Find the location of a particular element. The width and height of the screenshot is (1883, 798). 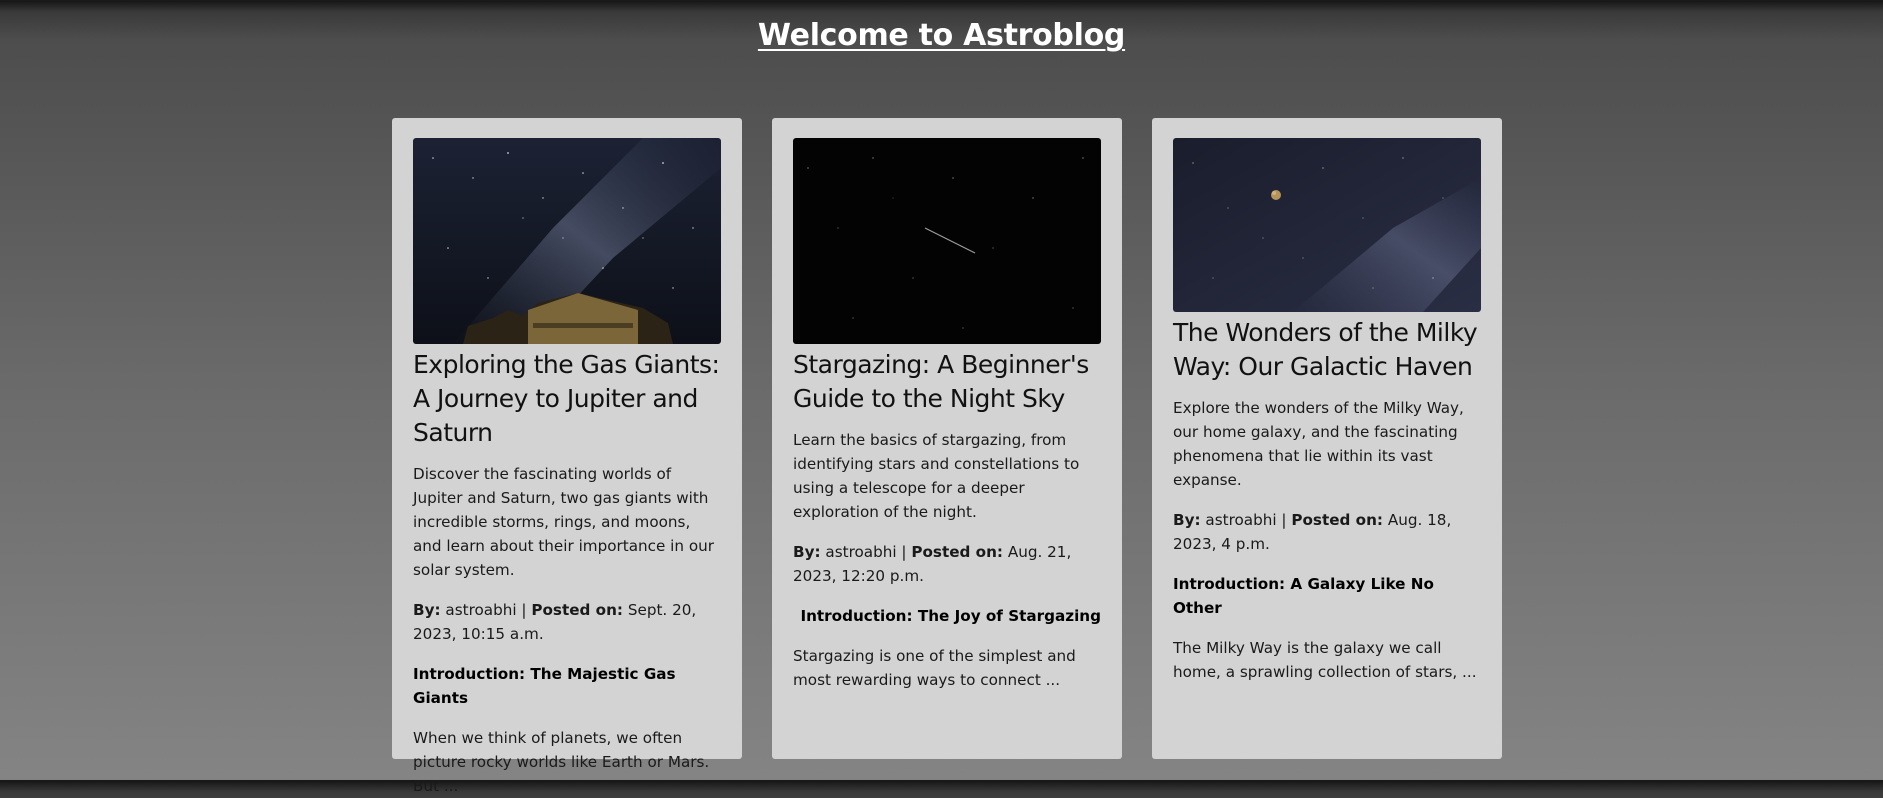

night-sky-meteor-image is located at coordinates (947, 241).